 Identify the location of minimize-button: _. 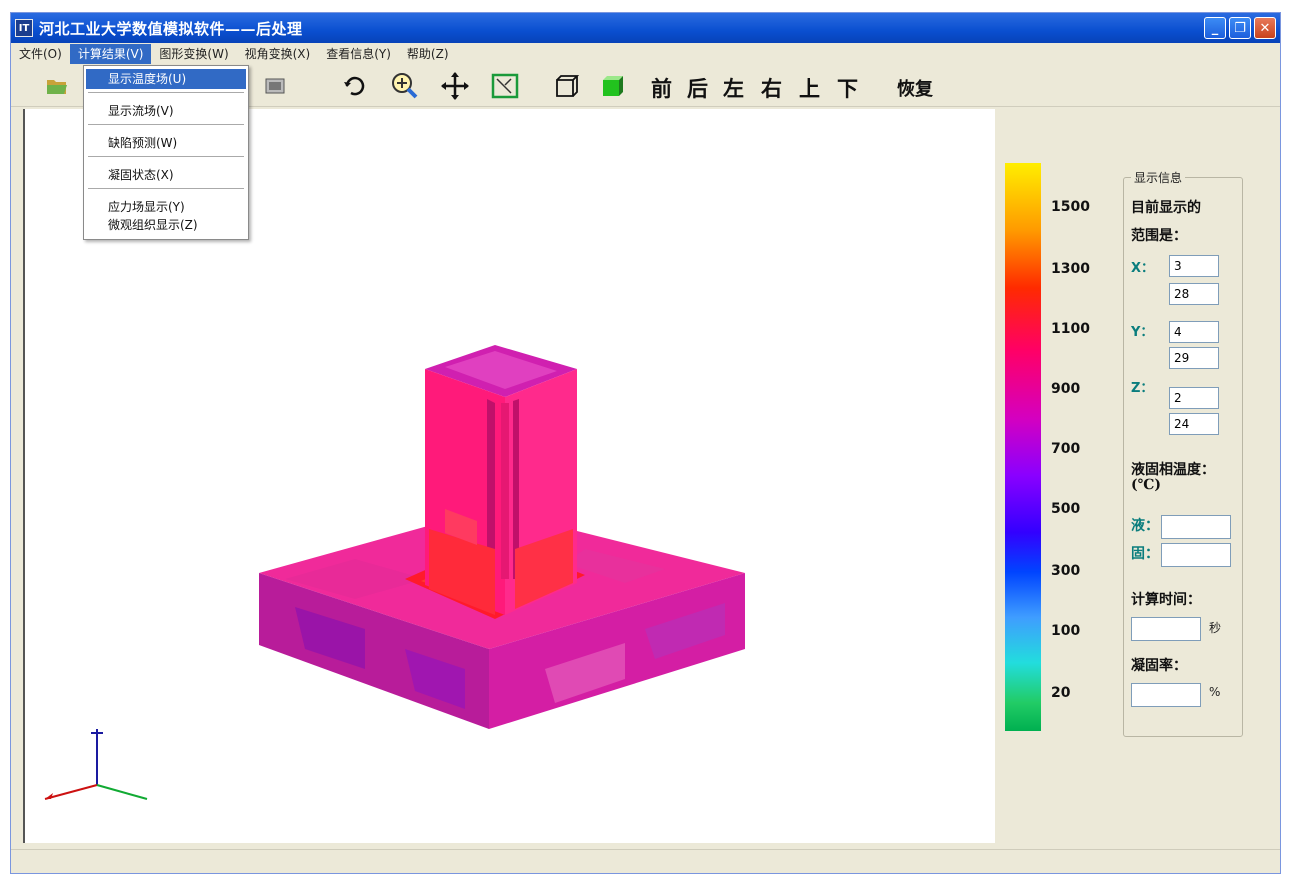
(1215, 28).